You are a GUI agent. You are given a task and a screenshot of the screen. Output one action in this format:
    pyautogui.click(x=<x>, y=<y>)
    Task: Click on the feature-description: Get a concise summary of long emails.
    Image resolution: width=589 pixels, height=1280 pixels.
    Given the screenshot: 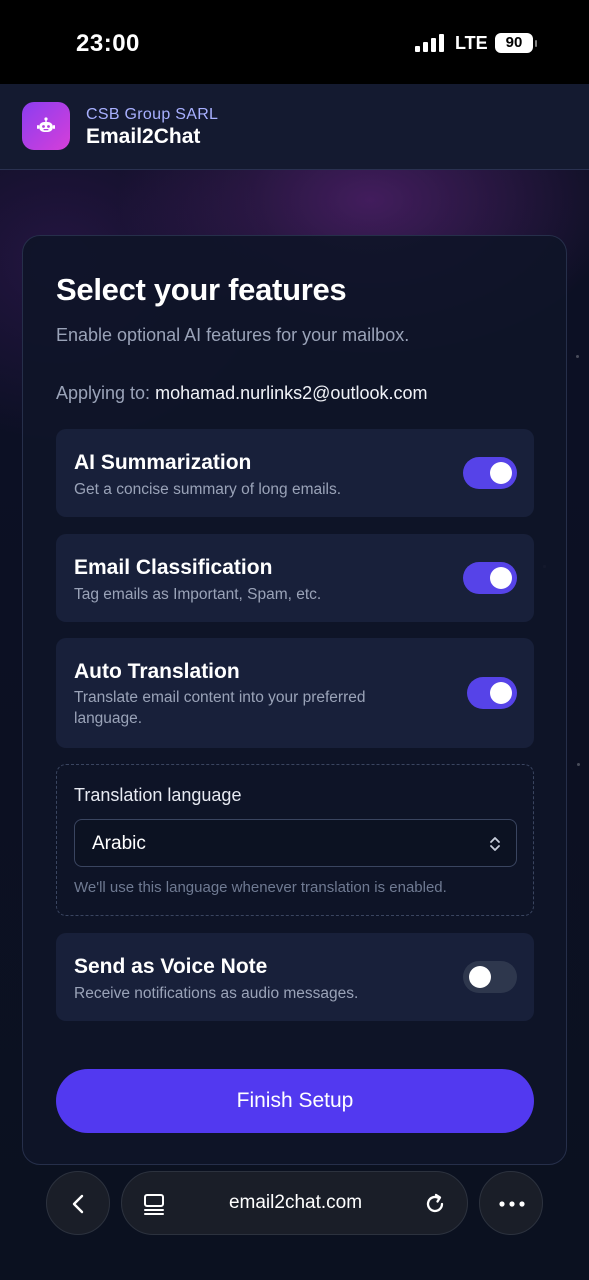 What is the action you would take?
    pyautogui.click(x=208, y=489)
    